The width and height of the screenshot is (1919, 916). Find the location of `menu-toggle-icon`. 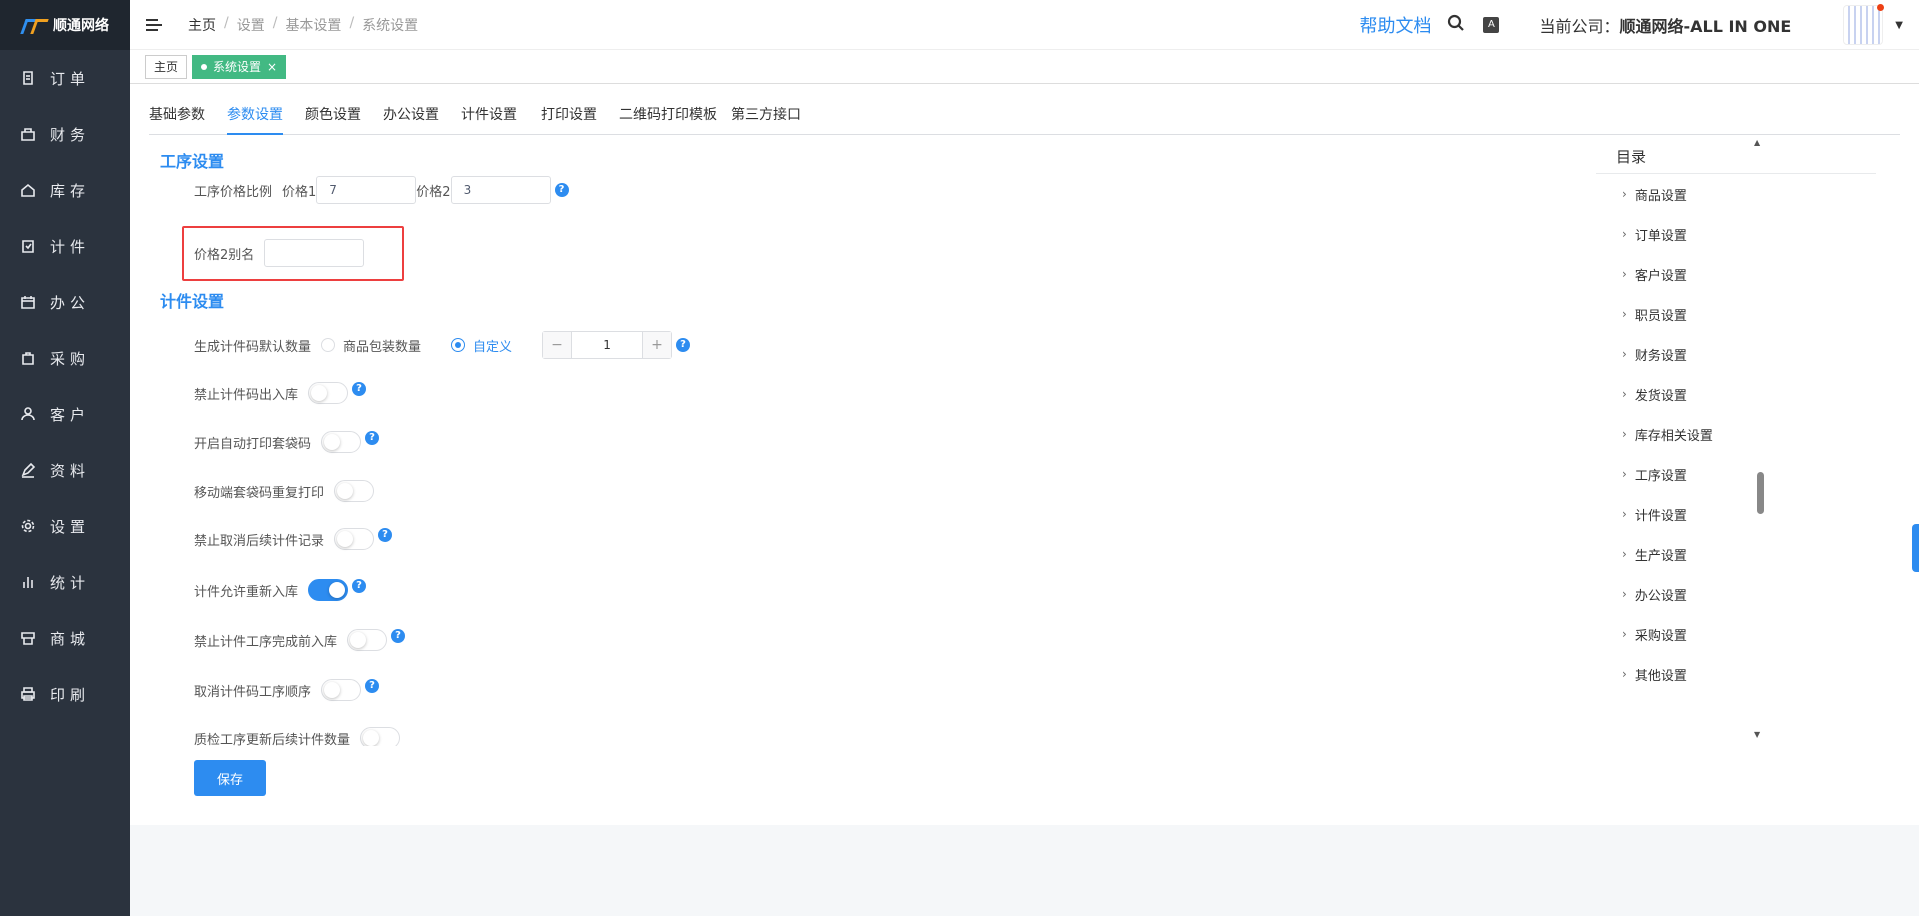

menu-toggle-icon is located at coordinates (156, 25).